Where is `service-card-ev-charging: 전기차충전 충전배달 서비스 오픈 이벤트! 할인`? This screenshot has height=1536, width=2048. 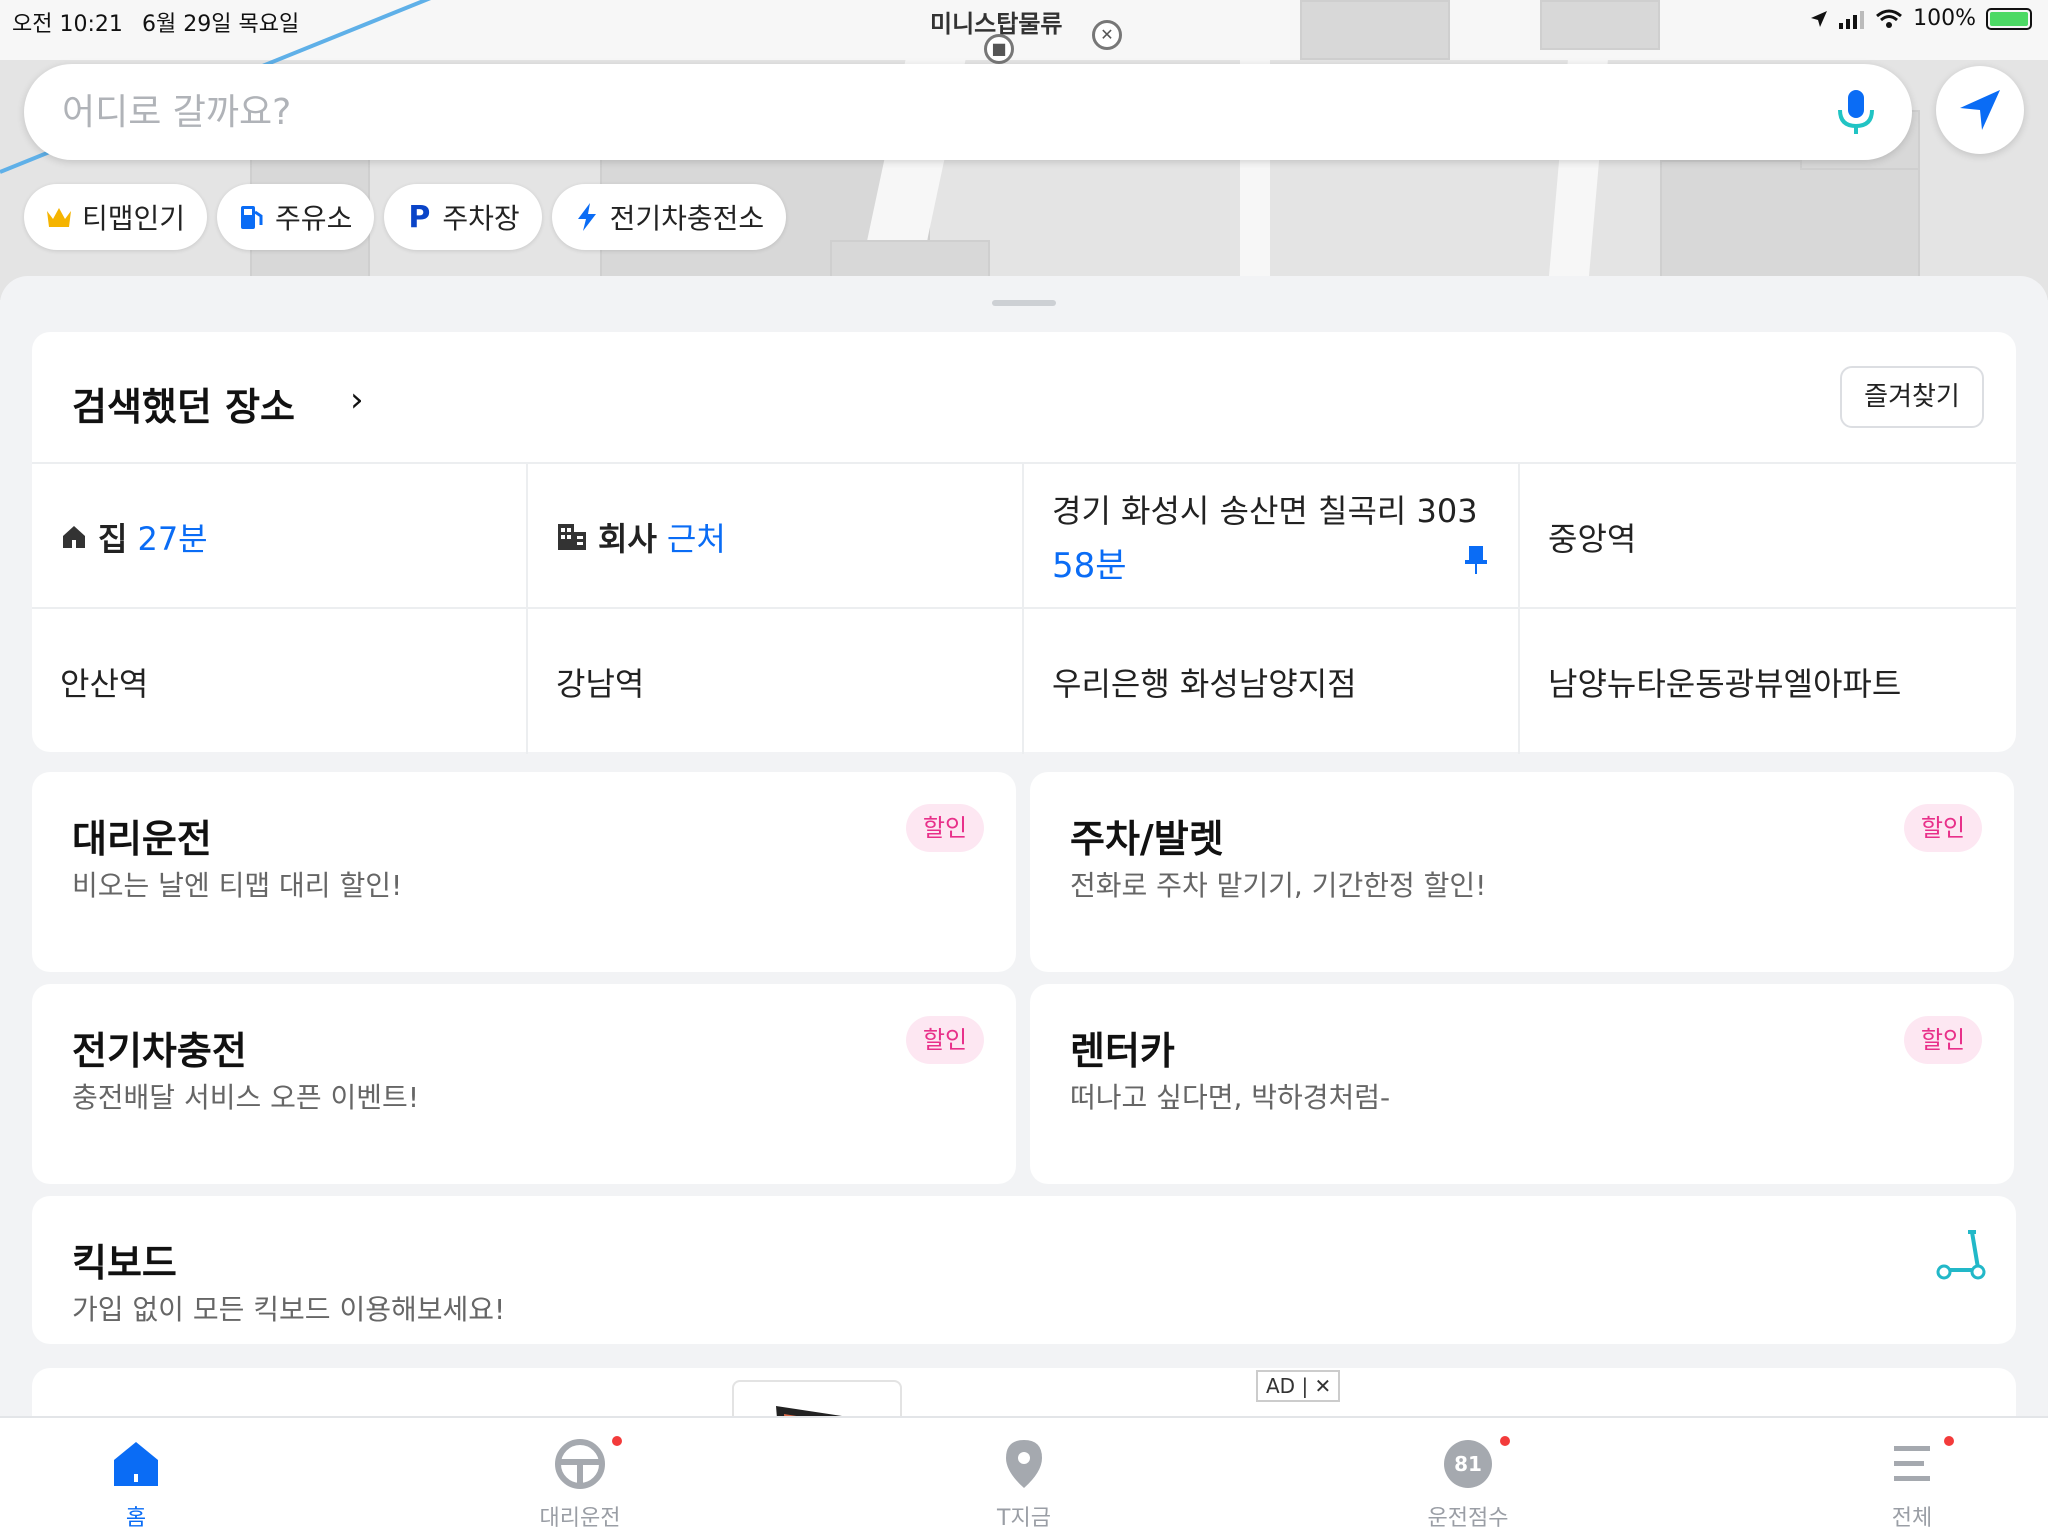 service-card-ev-charging: 전기차충전 충전배달 서비스 오픈 이벤트! 할인 is located at coordinates (524, 1084).